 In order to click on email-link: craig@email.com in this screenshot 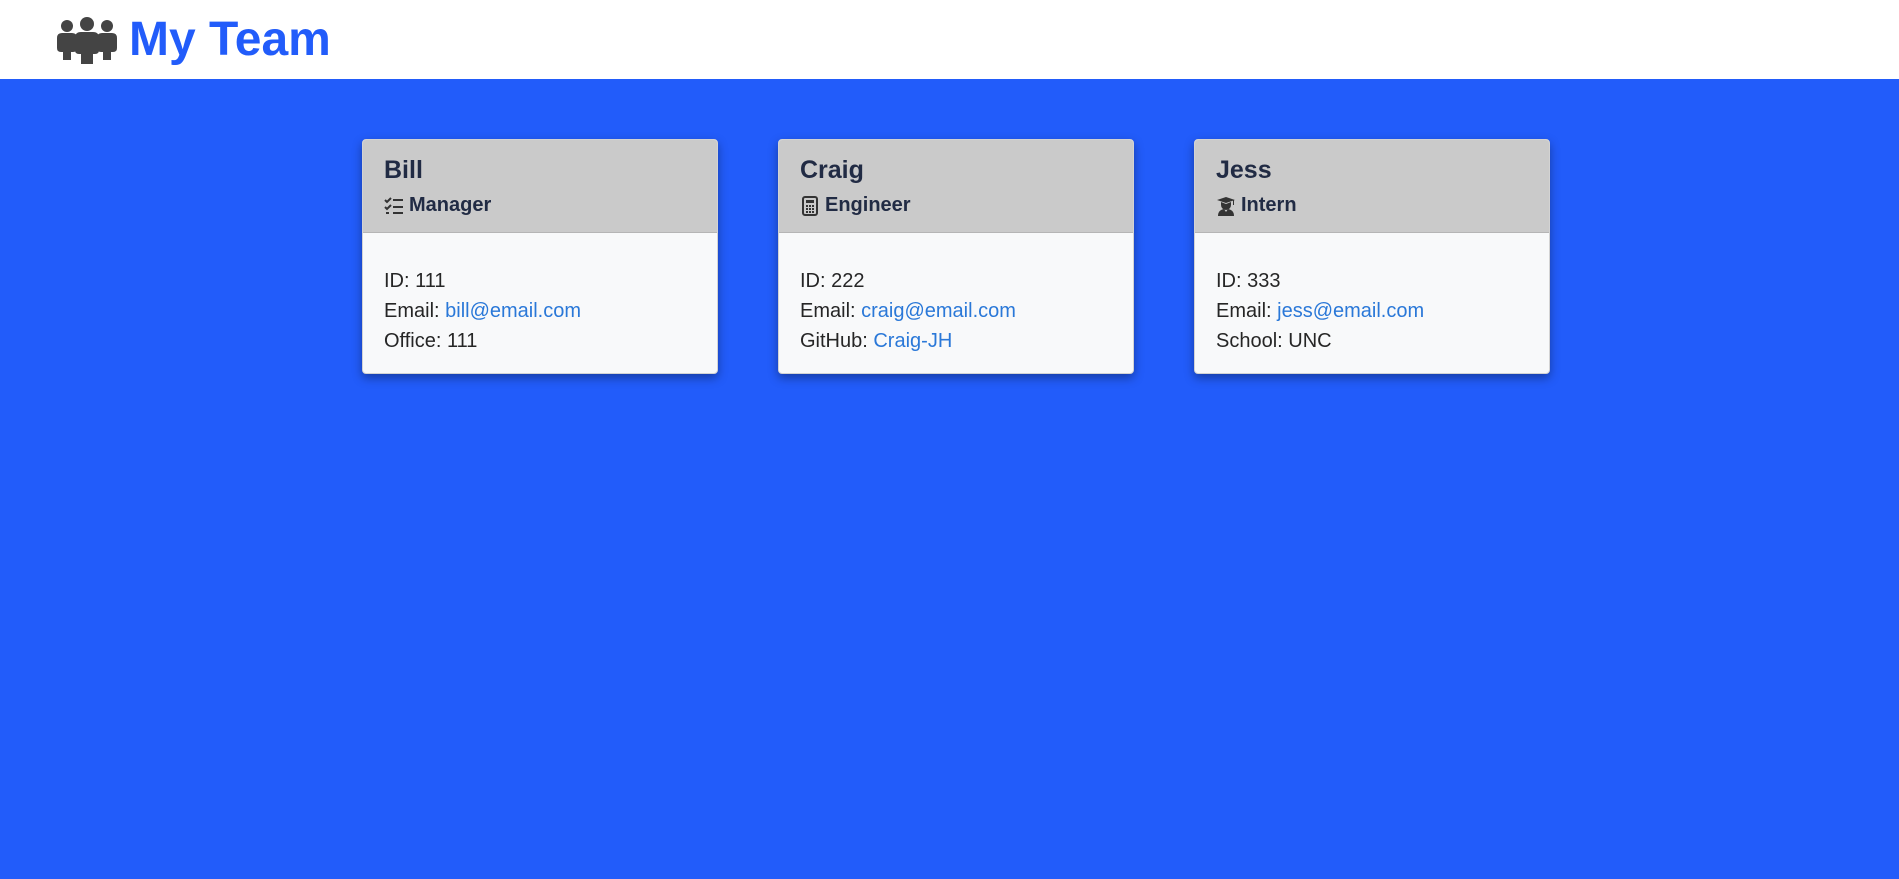, I will do `click(938, 311)`.